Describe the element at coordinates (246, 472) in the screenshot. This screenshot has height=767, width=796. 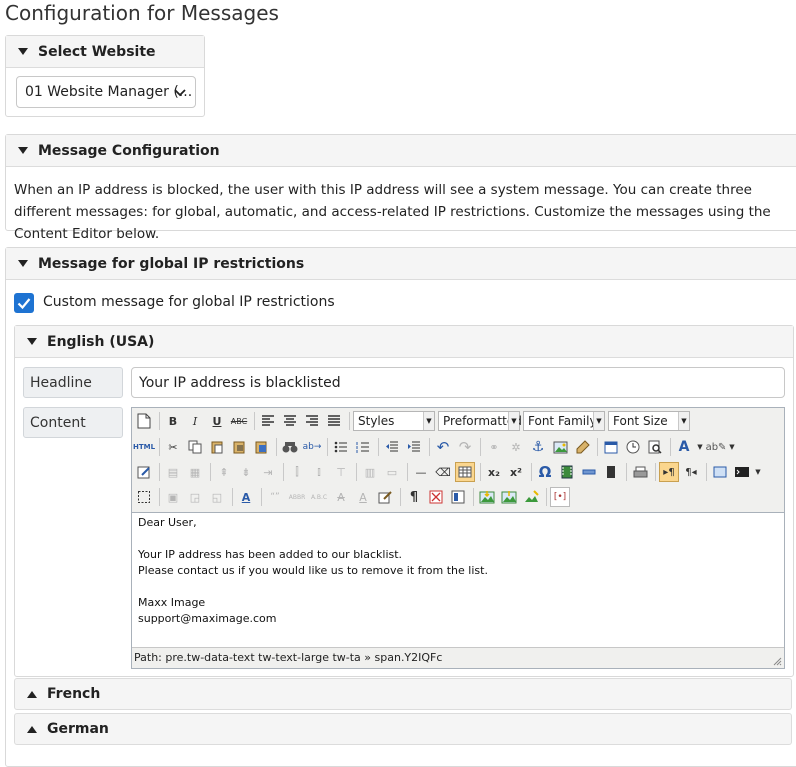
I see `insert-row-after-icon: ⇟` at that location.